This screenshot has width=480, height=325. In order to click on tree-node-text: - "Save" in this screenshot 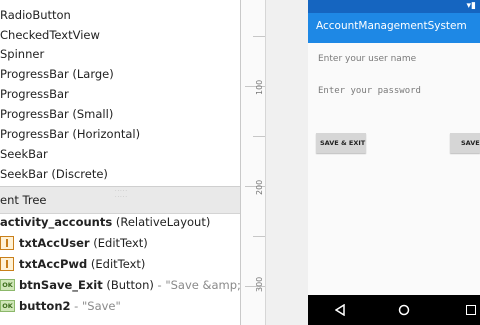, I will do `click(97, 306)`.